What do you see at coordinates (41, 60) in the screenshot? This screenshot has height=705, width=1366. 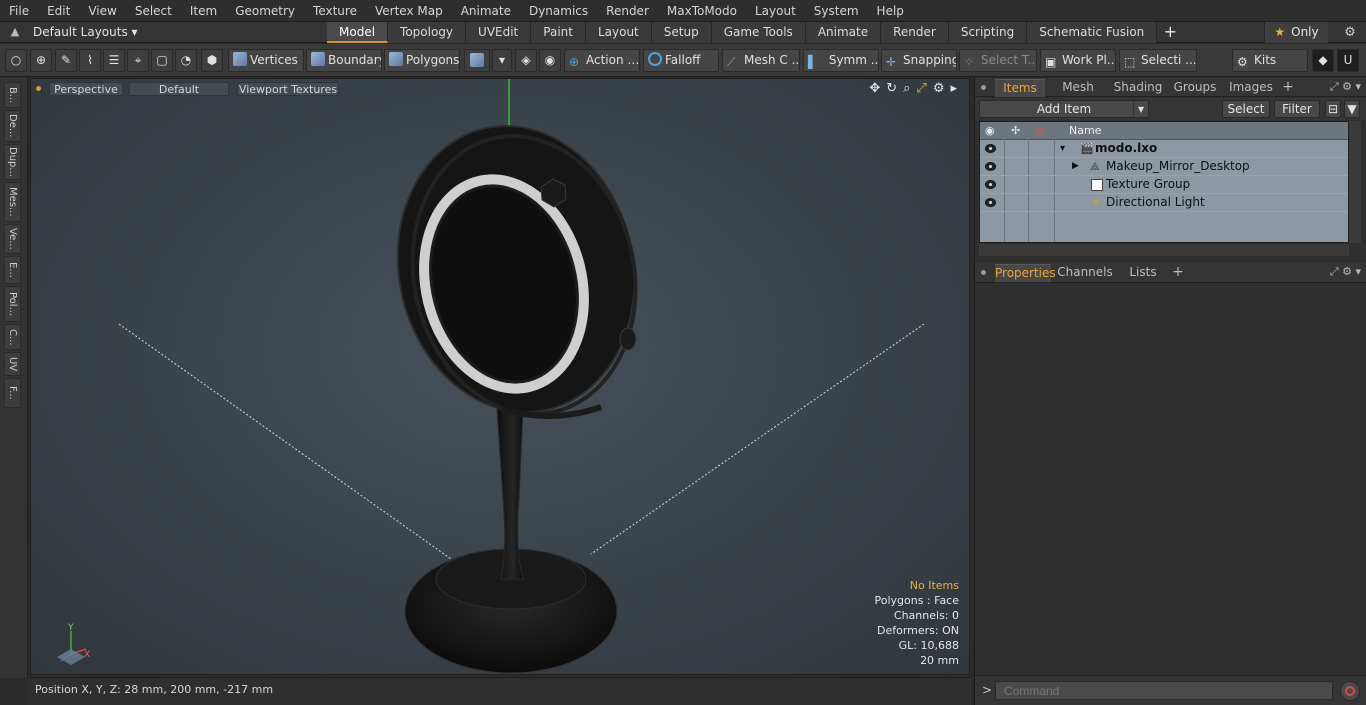 I see `globe-icon: ⊕` at bounding box center [41, 60].